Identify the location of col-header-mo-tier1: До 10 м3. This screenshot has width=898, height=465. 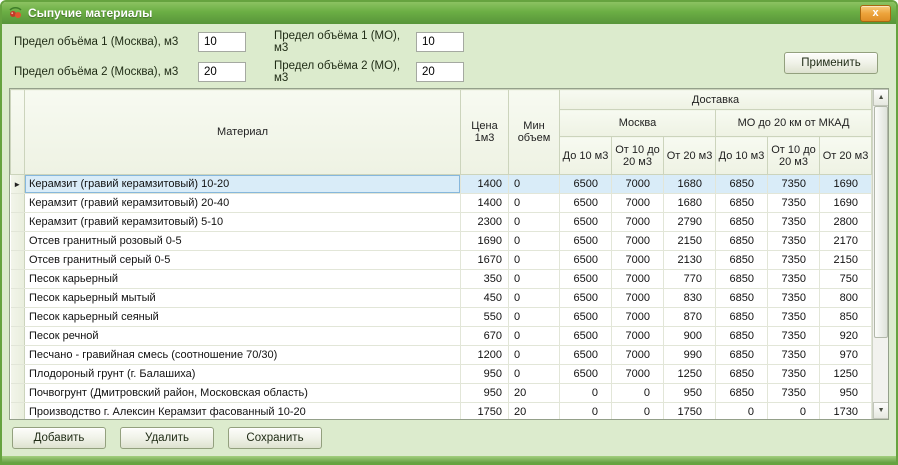
(741, 155).